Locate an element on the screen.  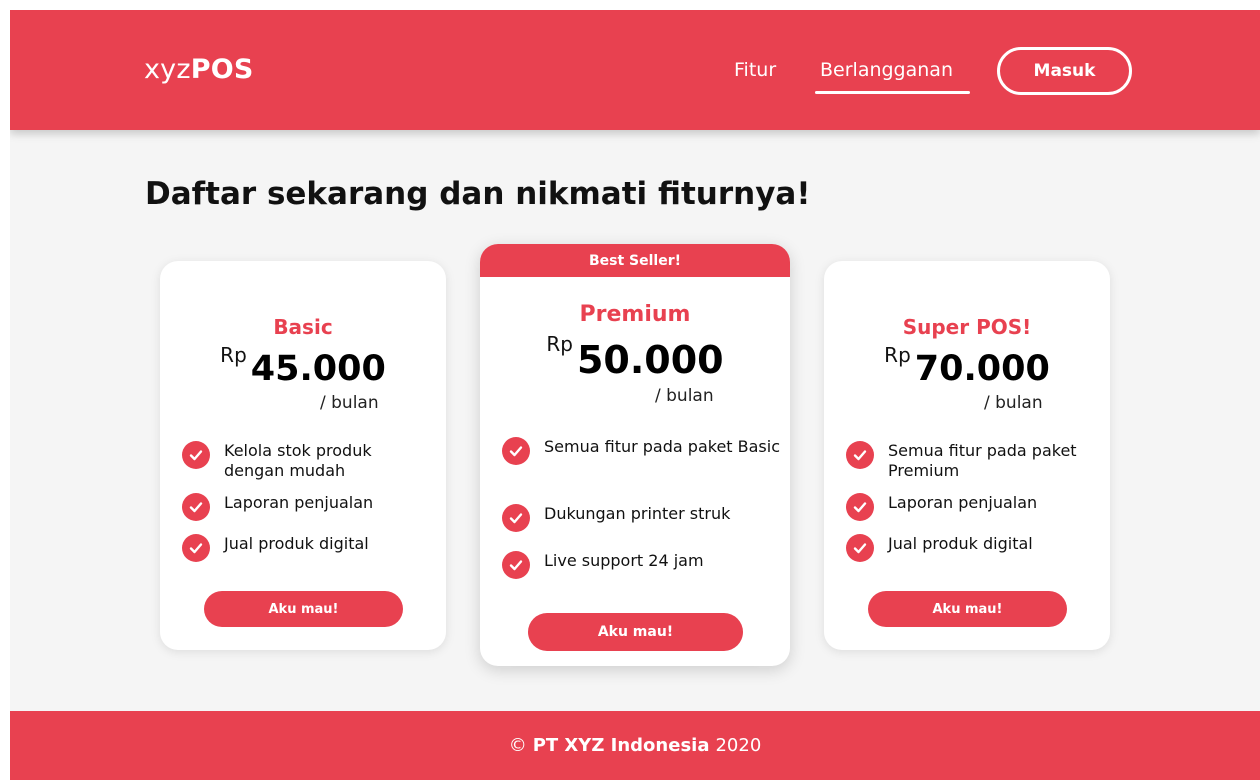
feature-item: Dukungan printer struk is located at coordinates (641, 518).